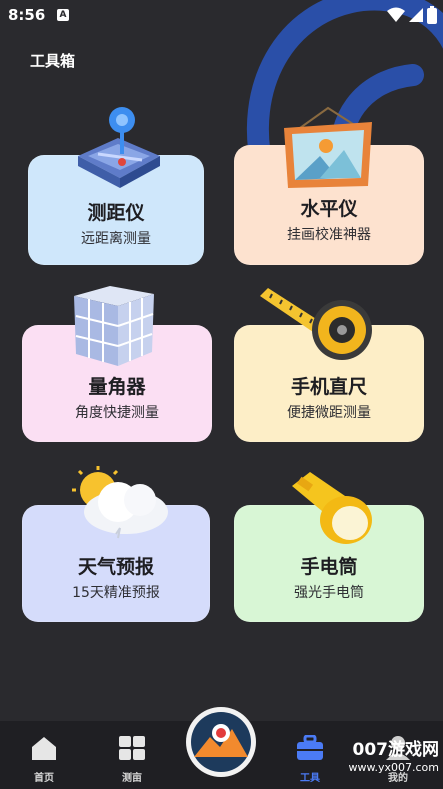  What do you see at coordinates (114, 326) in the screenshot?
I see `cube-icon` at bounding box center [114, 326].